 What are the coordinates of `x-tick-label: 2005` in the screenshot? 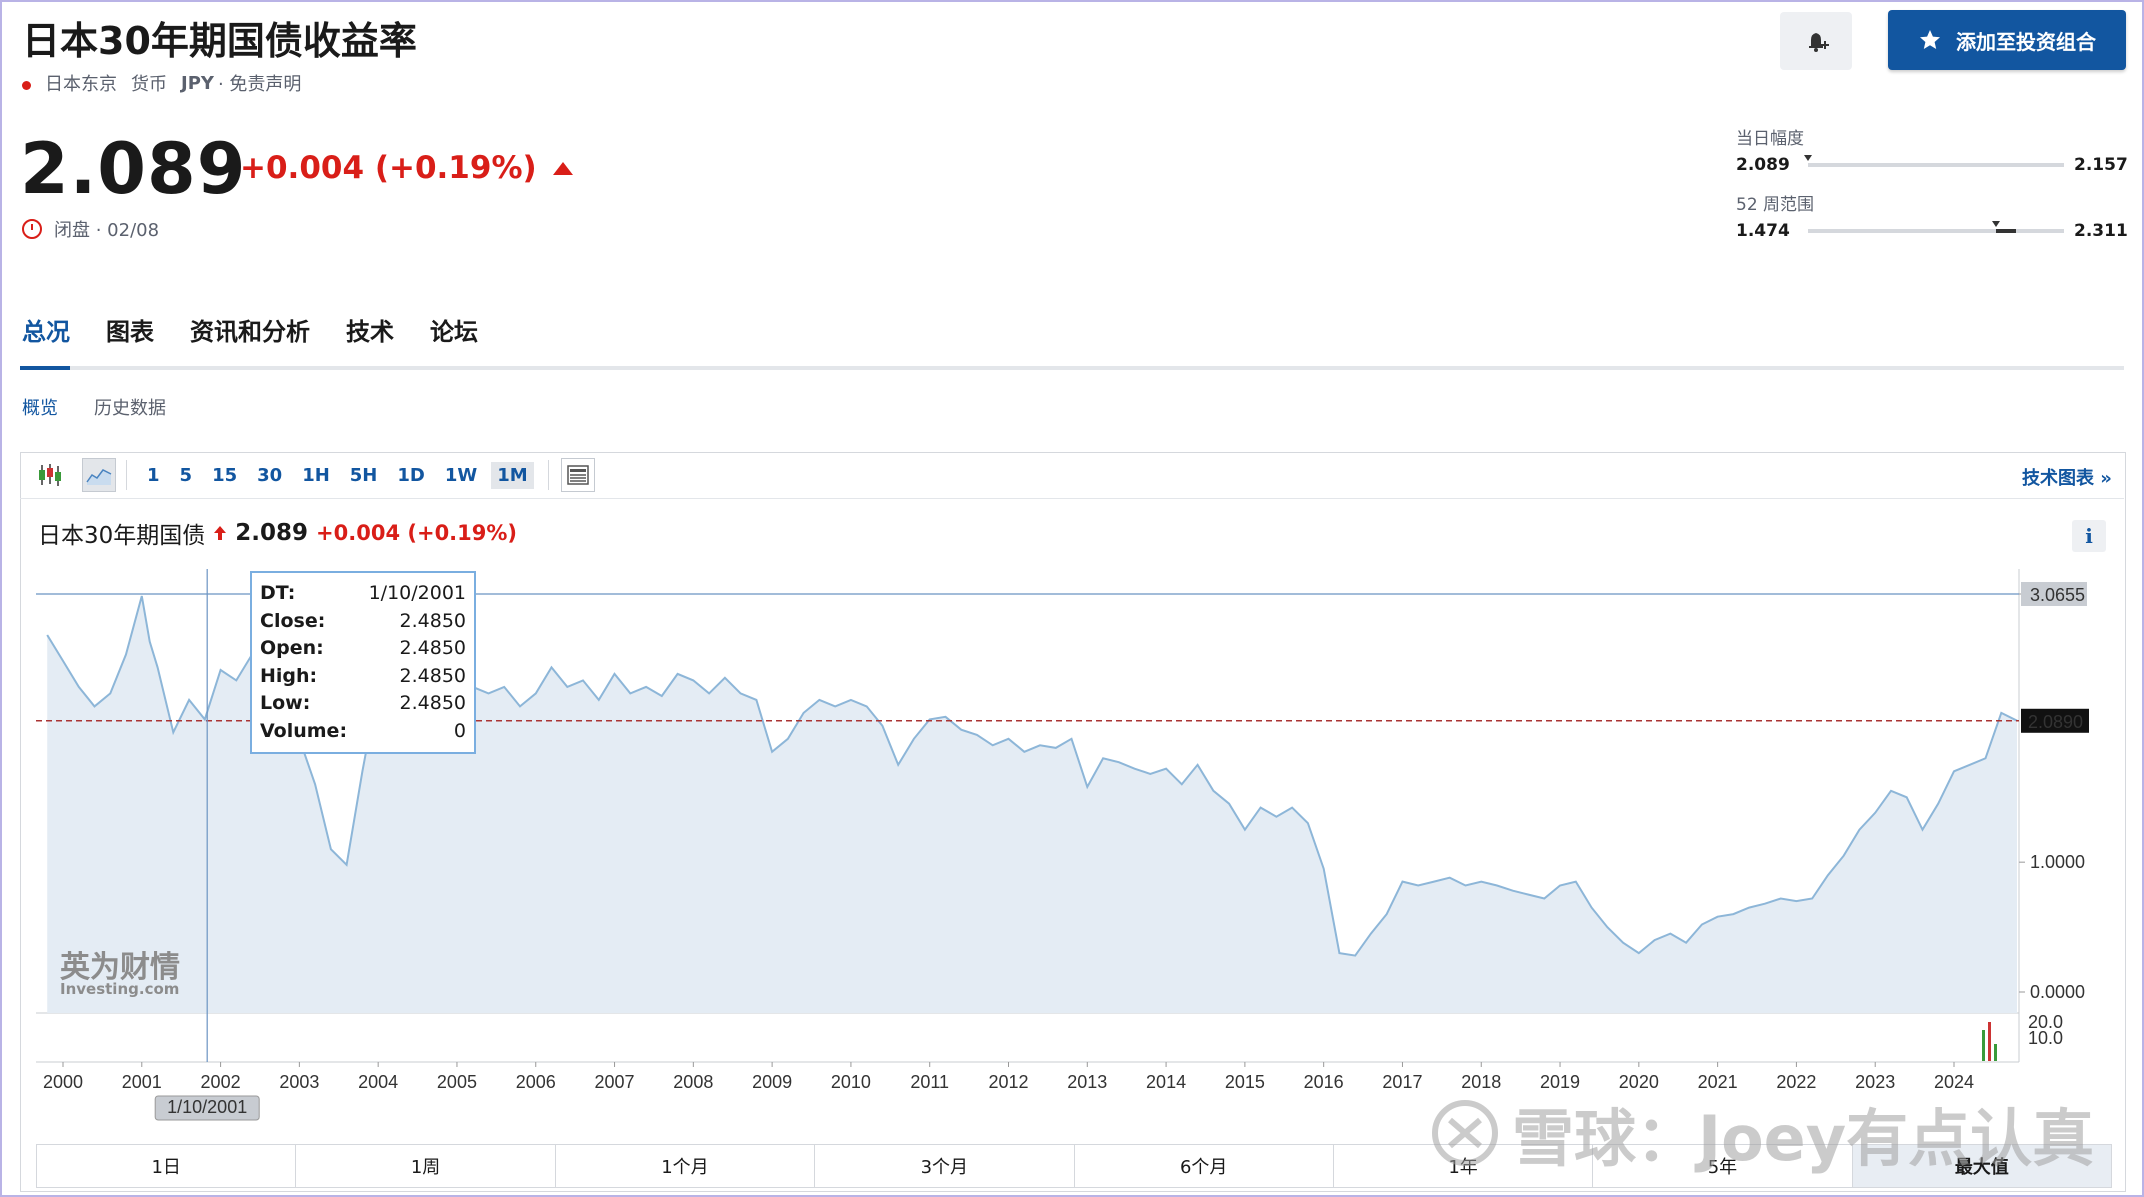 It's located at (457, 1082).